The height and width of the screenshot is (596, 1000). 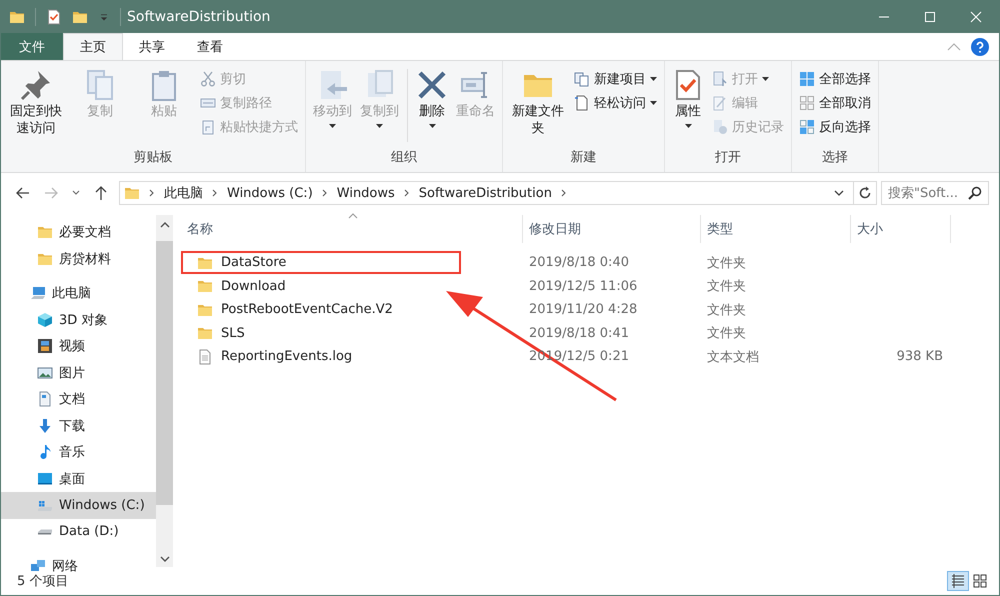 I want to click on document-icon, so click(x=45, y=399).